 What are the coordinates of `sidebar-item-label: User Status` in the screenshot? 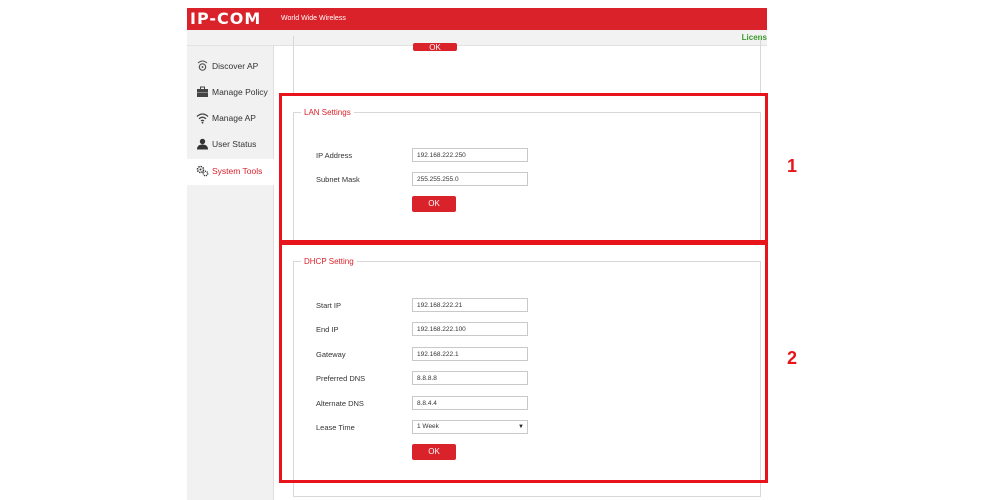 It's located at (234, 144).